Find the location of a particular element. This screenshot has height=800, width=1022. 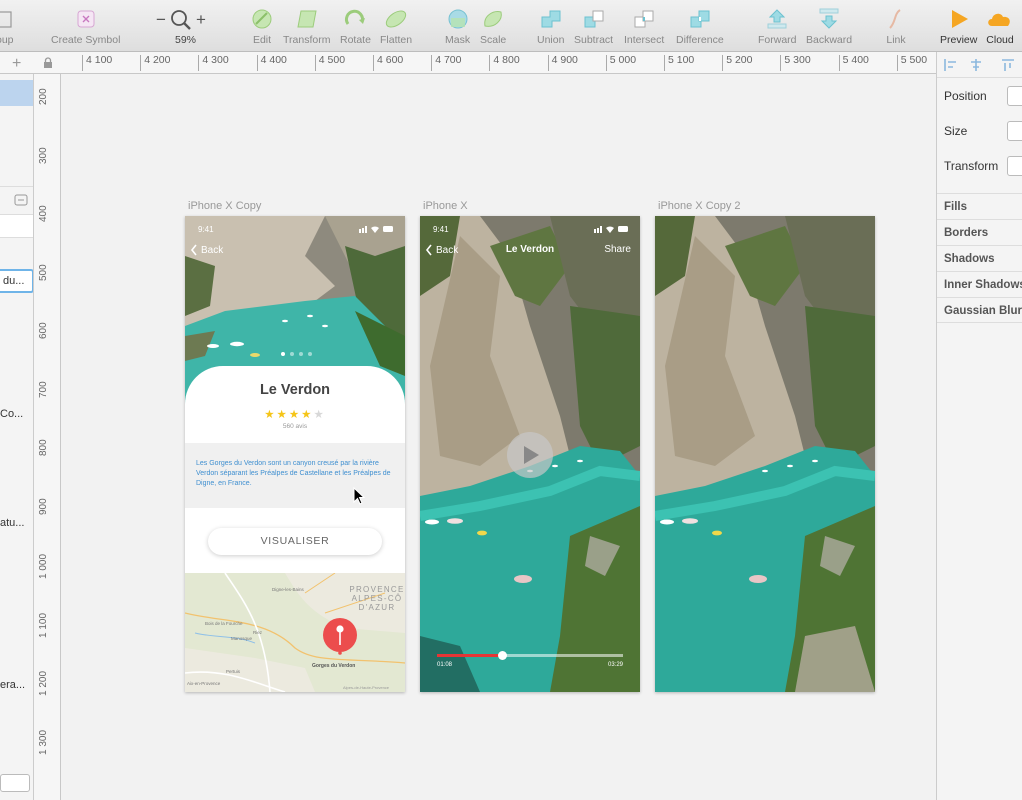

gaussian-blur-section: Gaussian Blur is located at coordinates (979, 310).